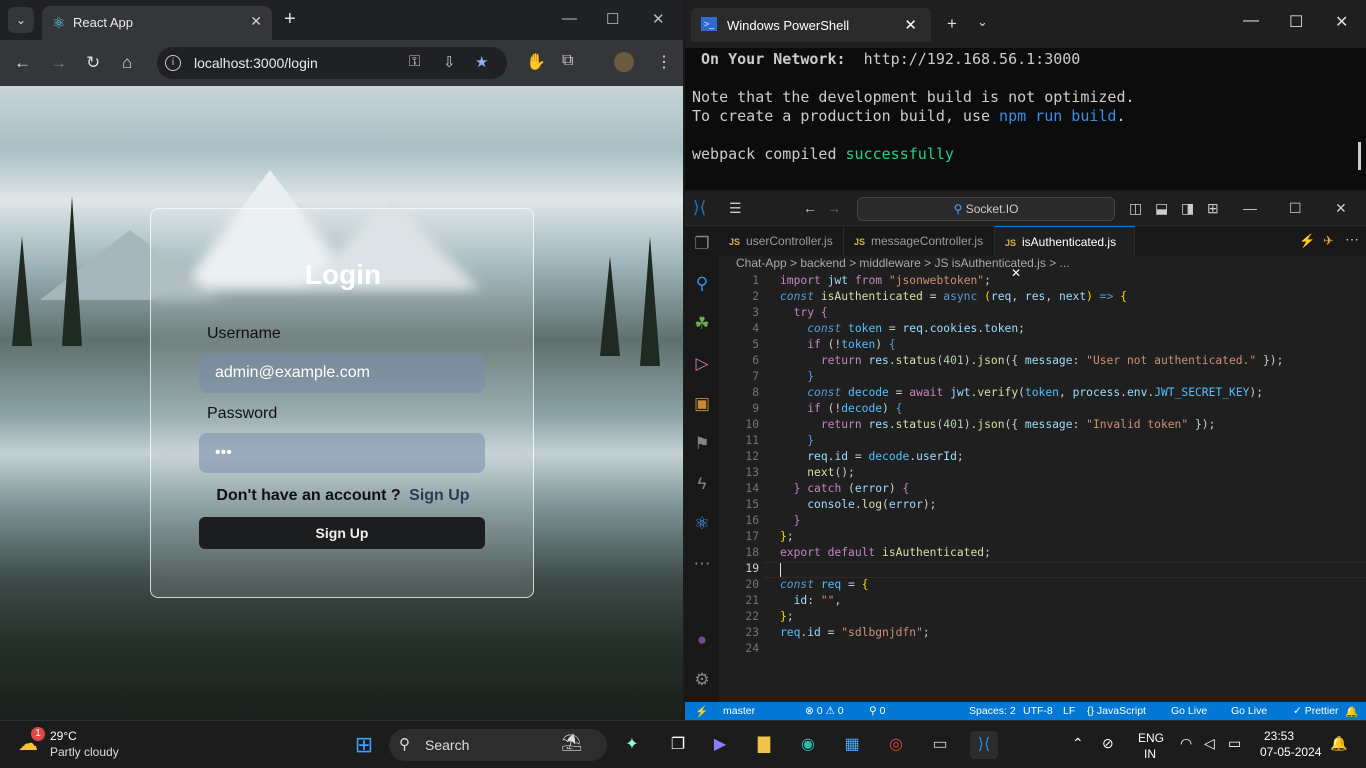  What do you see at coordinates (1189, 711) in the screenshot?
I see `go-live-button: Go Live` at bounding box center [1189, 711].